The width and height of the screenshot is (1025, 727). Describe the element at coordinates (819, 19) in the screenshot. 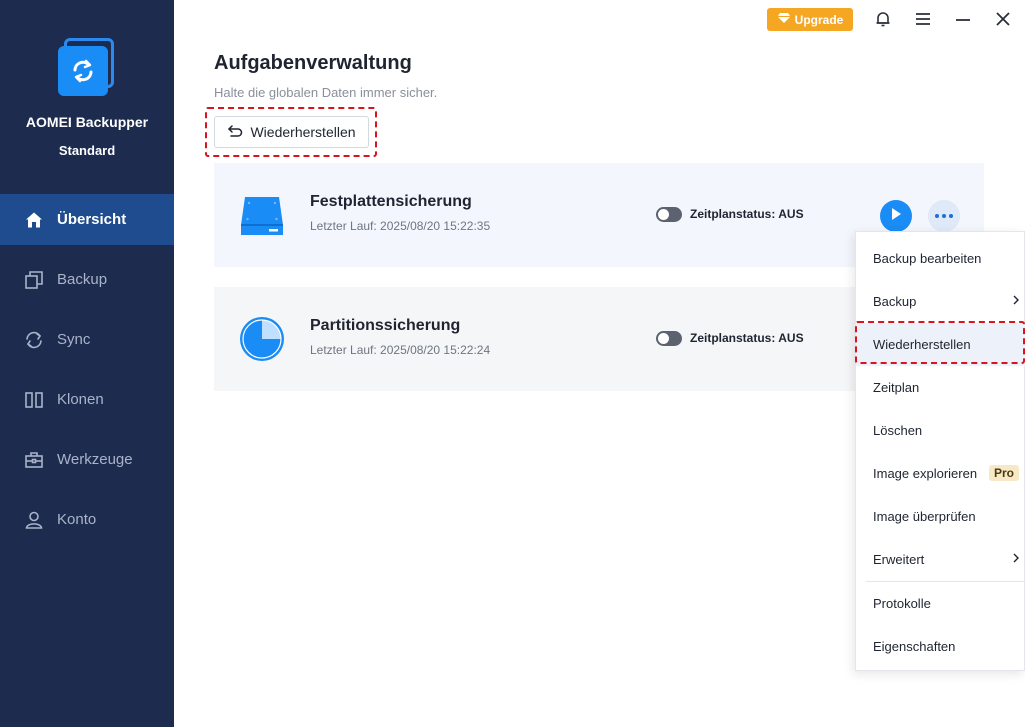

I see `upgrade-label: Upgrade` at that location.